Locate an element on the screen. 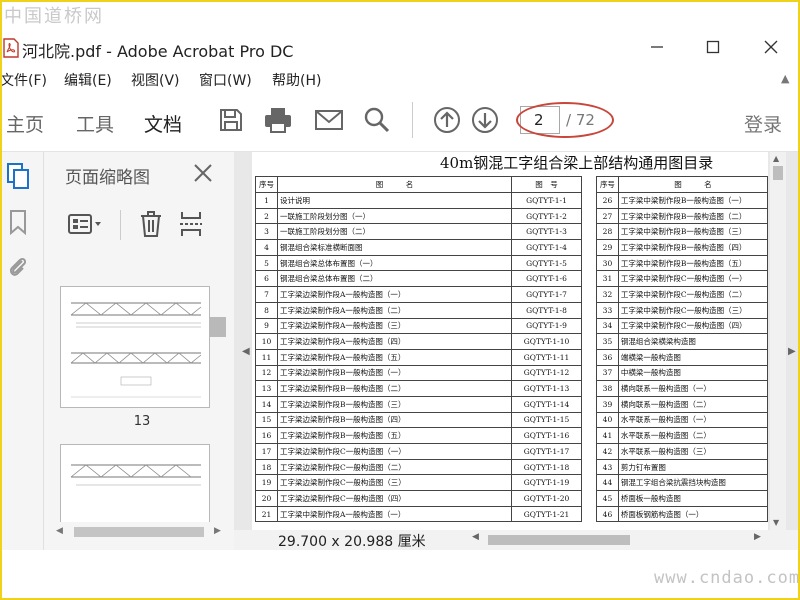 The image size is (800, 600). insert-page-icon is located at coordinates (191, 224).